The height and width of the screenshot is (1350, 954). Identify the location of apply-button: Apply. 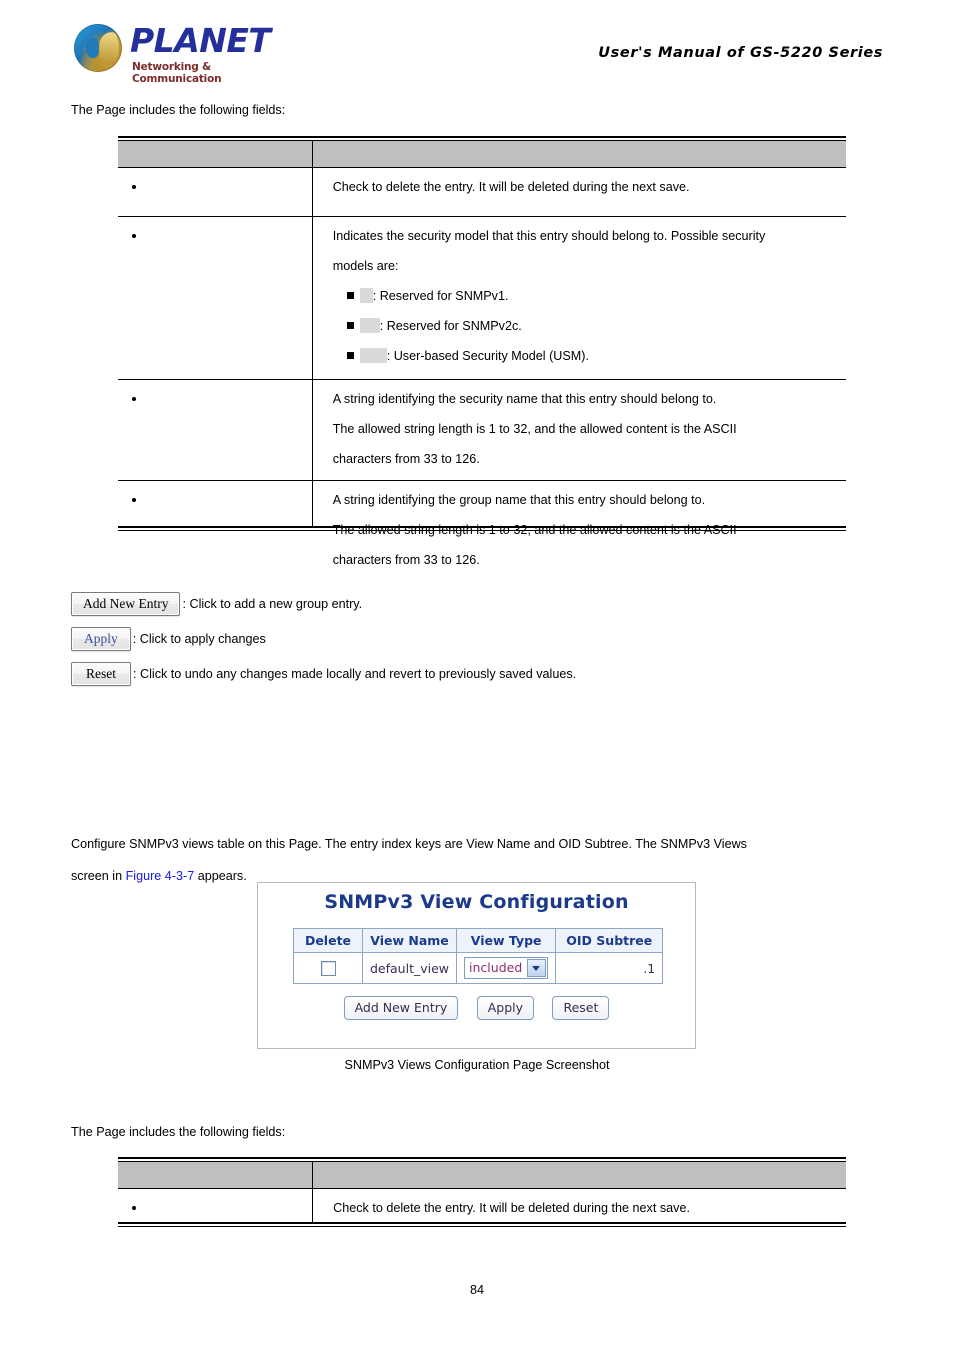
(101, 639).